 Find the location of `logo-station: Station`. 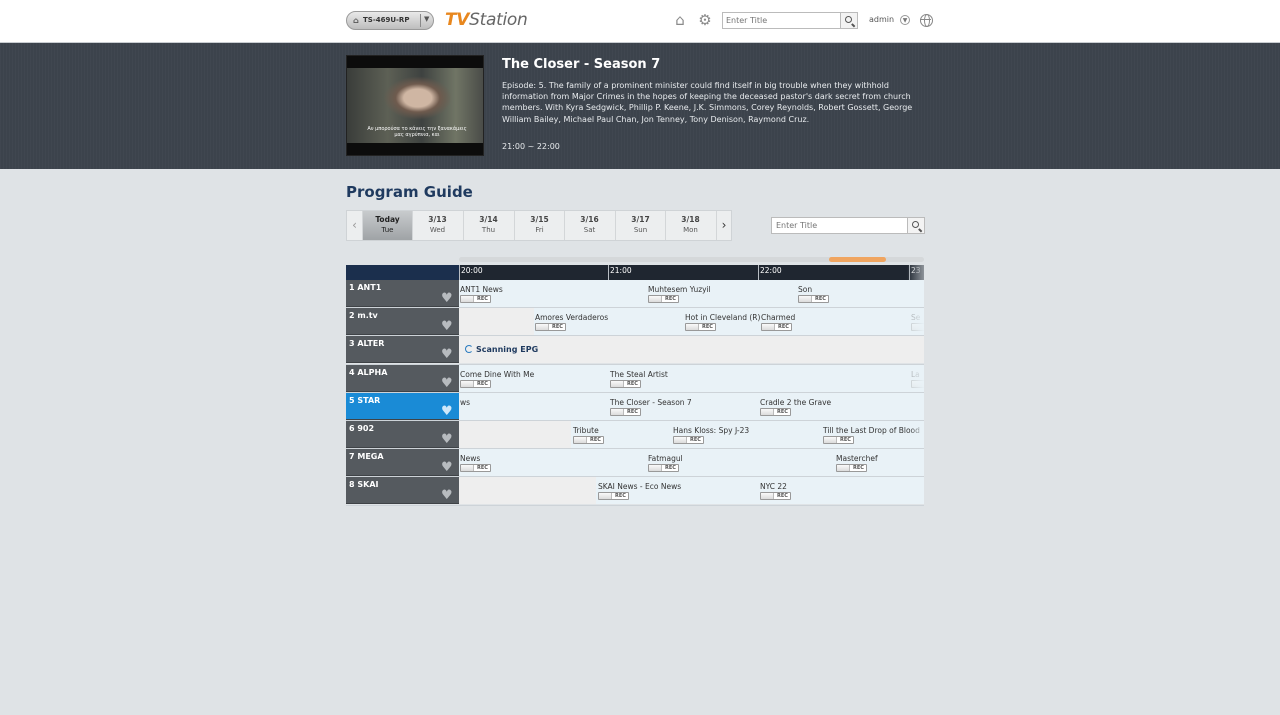

logo-station: Station is located at coordinates (498, 20).